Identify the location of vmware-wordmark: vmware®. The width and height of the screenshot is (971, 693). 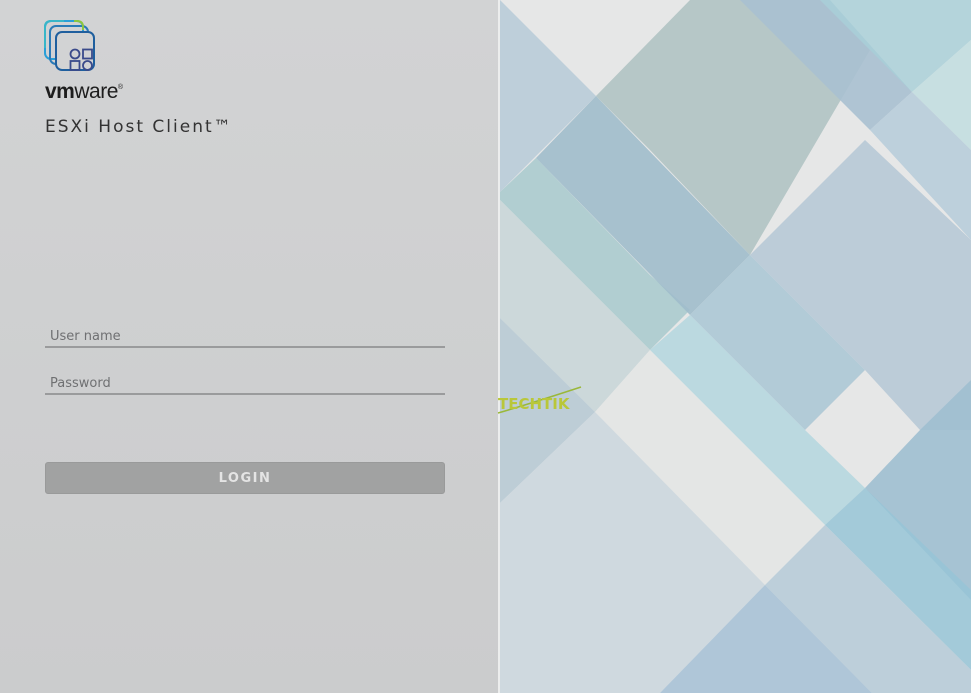
(84, 92).